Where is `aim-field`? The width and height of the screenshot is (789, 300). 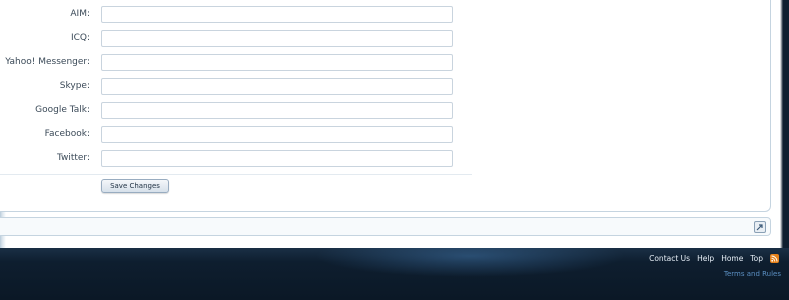 aim-field is located at coordinates (277, 14).